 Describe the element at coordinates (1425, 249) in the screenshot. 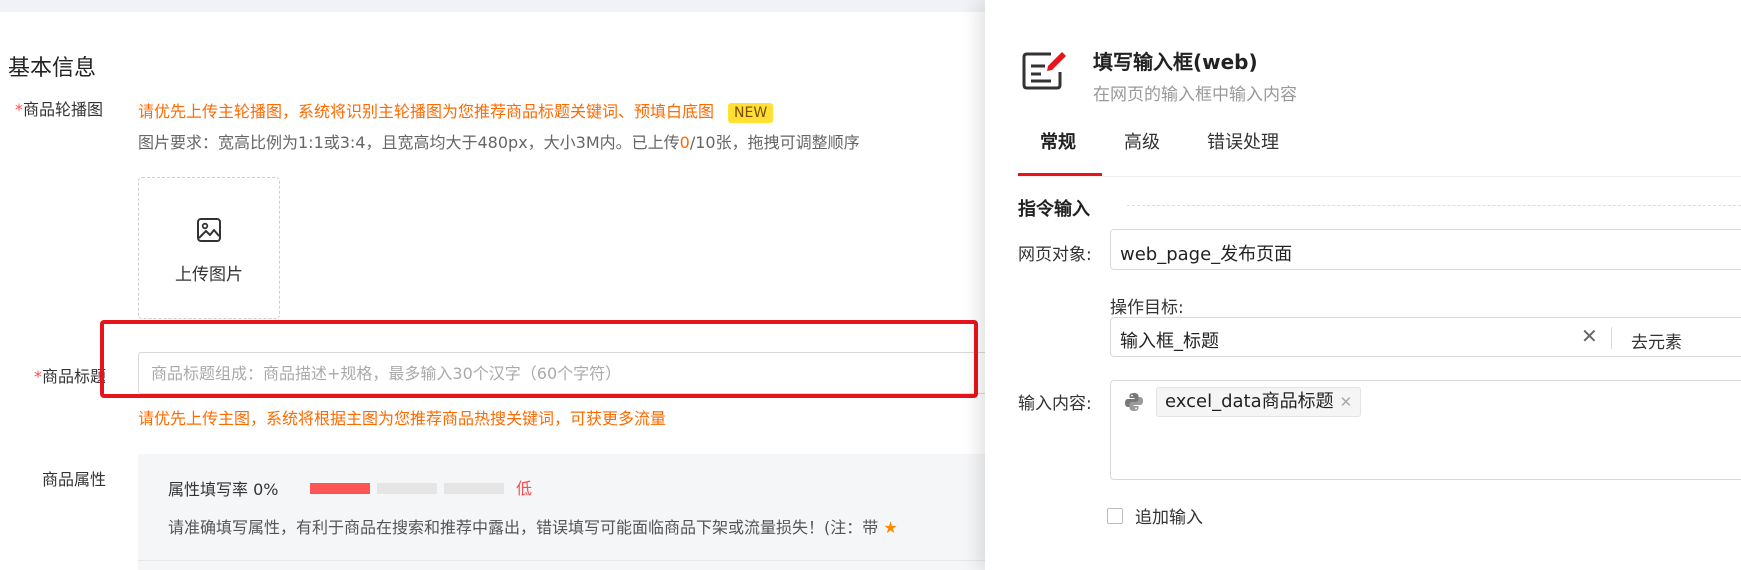

I see `web-object-select: web_page_发布页面` at that location.